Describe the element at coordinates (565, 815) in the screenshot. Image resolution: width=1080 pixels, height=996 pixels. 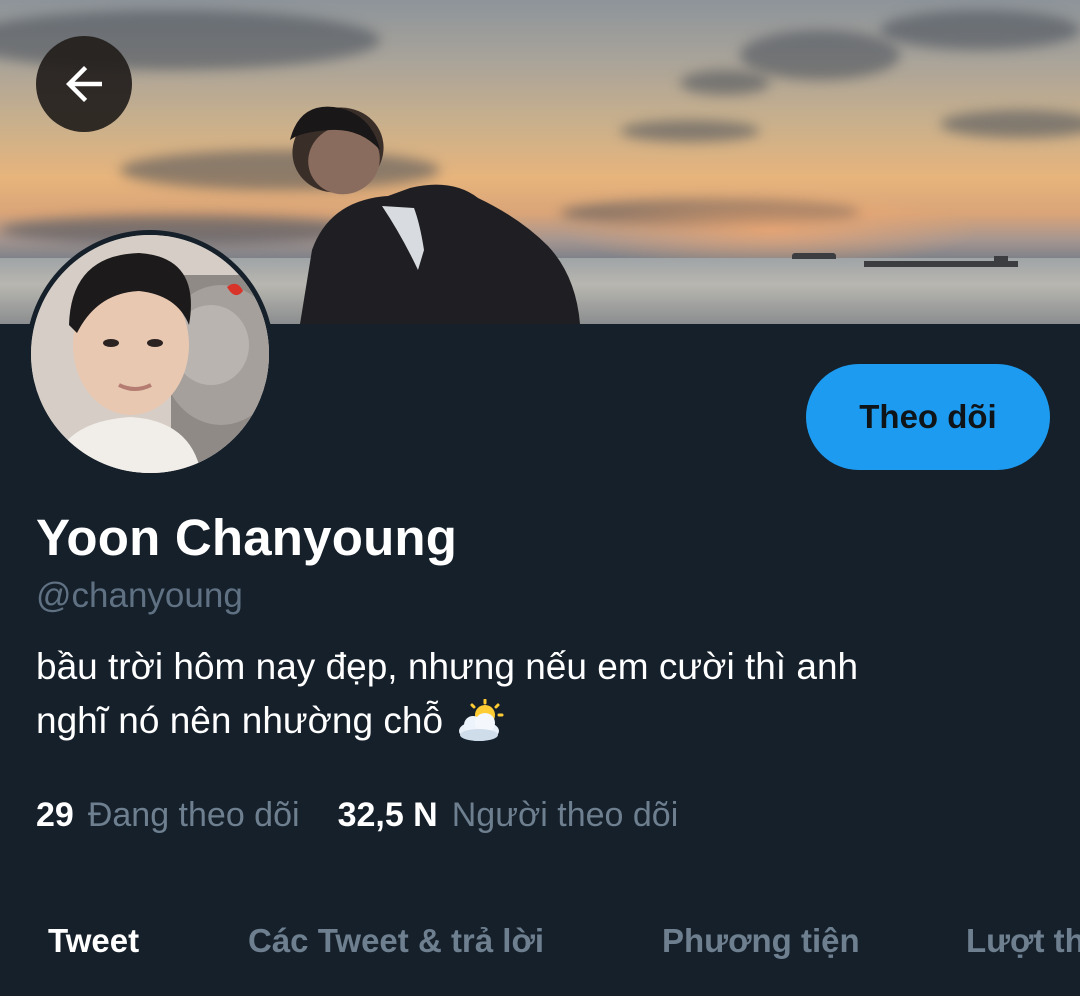
I see `followers-label: Người theo dõi` at that location.